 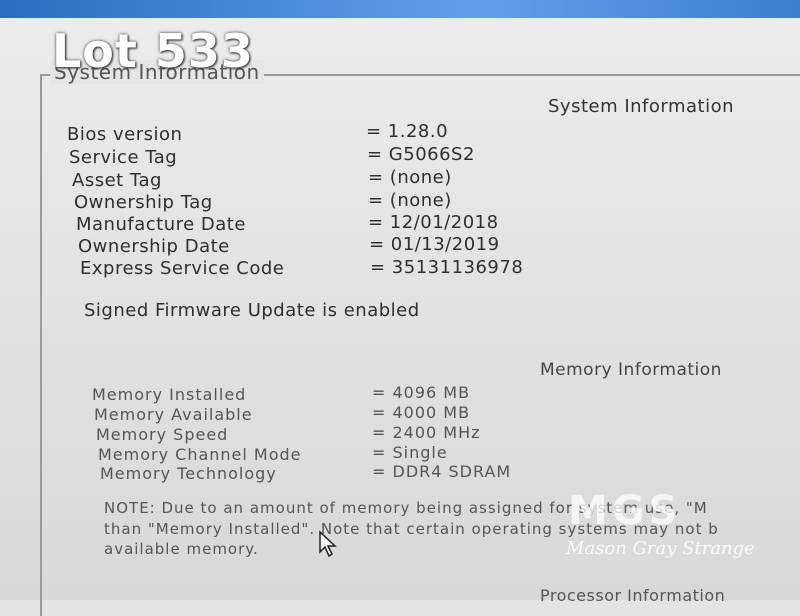 I want to click on memory-technology-value: = DDR4 SDRAM, so click(x=442, y=471).